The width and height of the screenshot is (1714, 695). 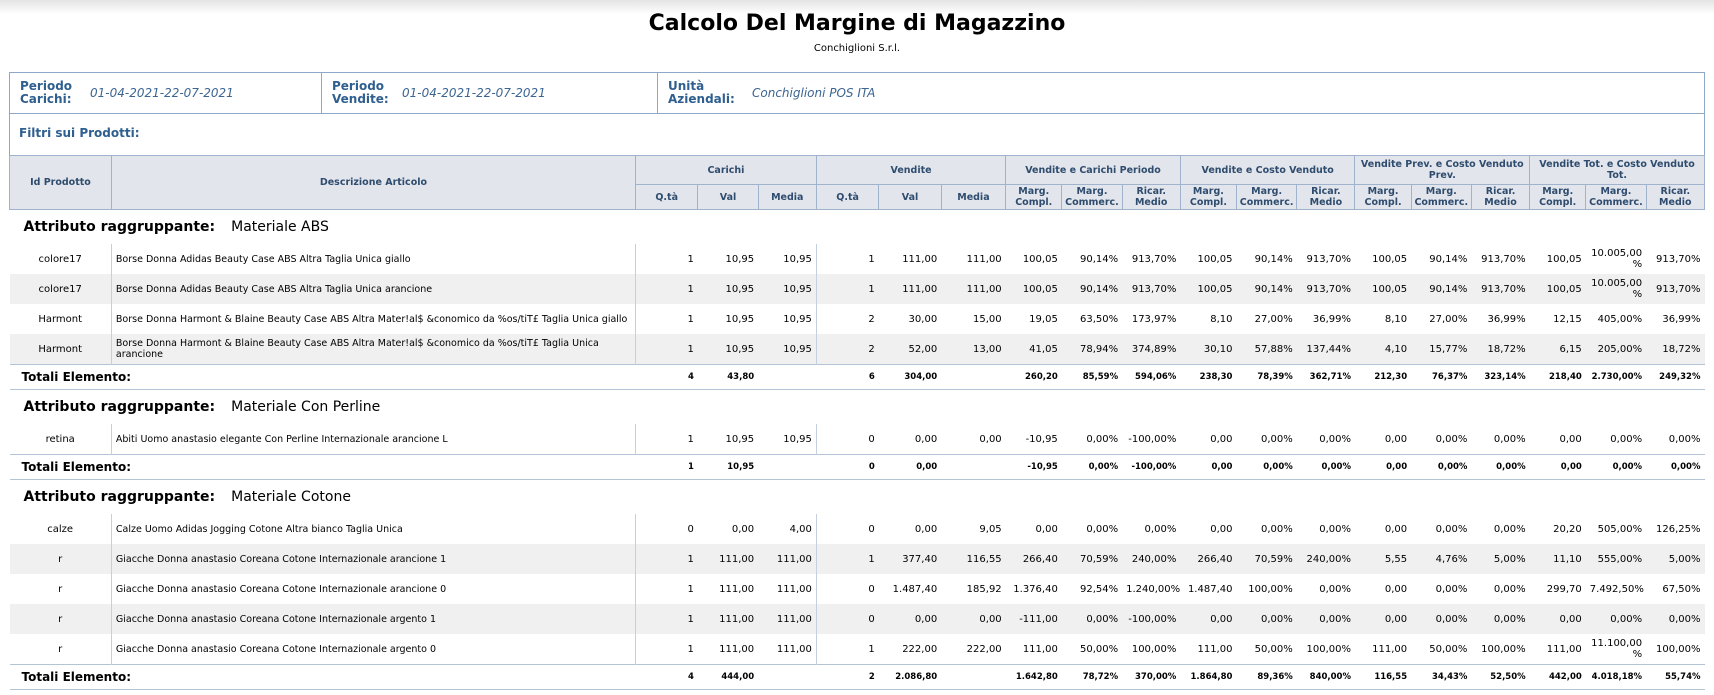 What do you see at coordinates (1276, 529) in the screenshot?
I see `cell-b2: 0,00%` at bounding box center [1276, 529].